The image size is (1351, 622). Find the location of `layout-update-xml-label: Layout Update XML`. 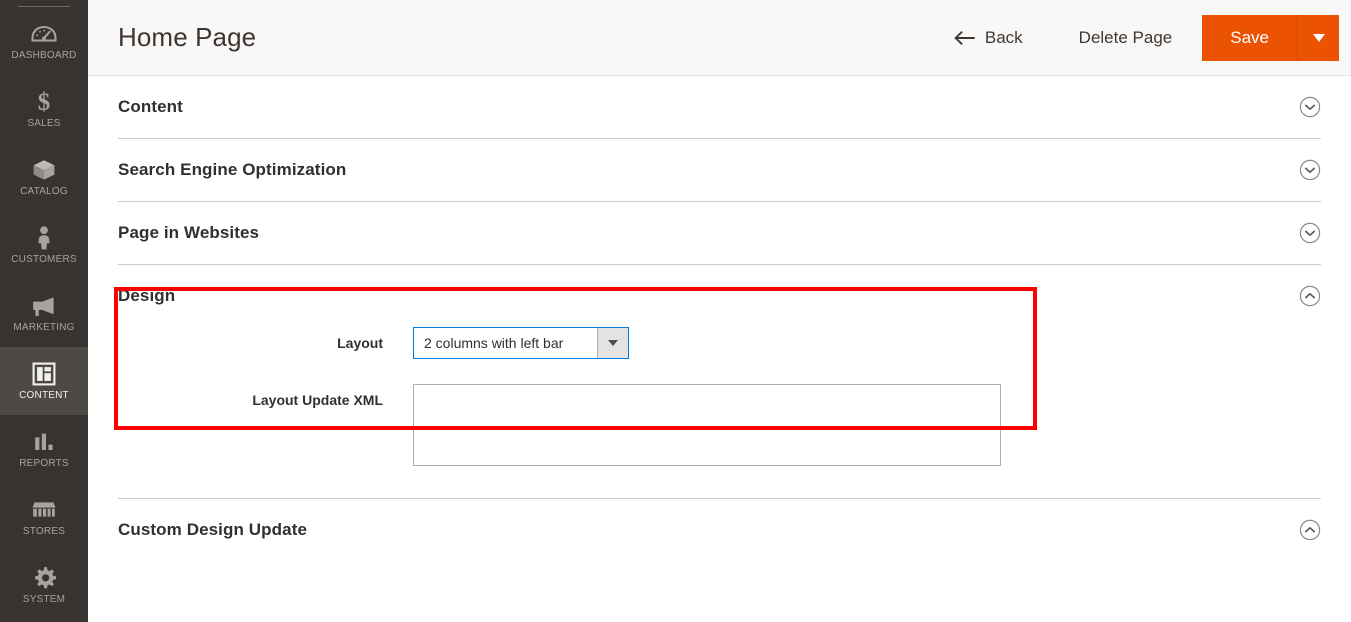

layout-update-xml-label: Layout Update XML is located at coordinates (317, 400).